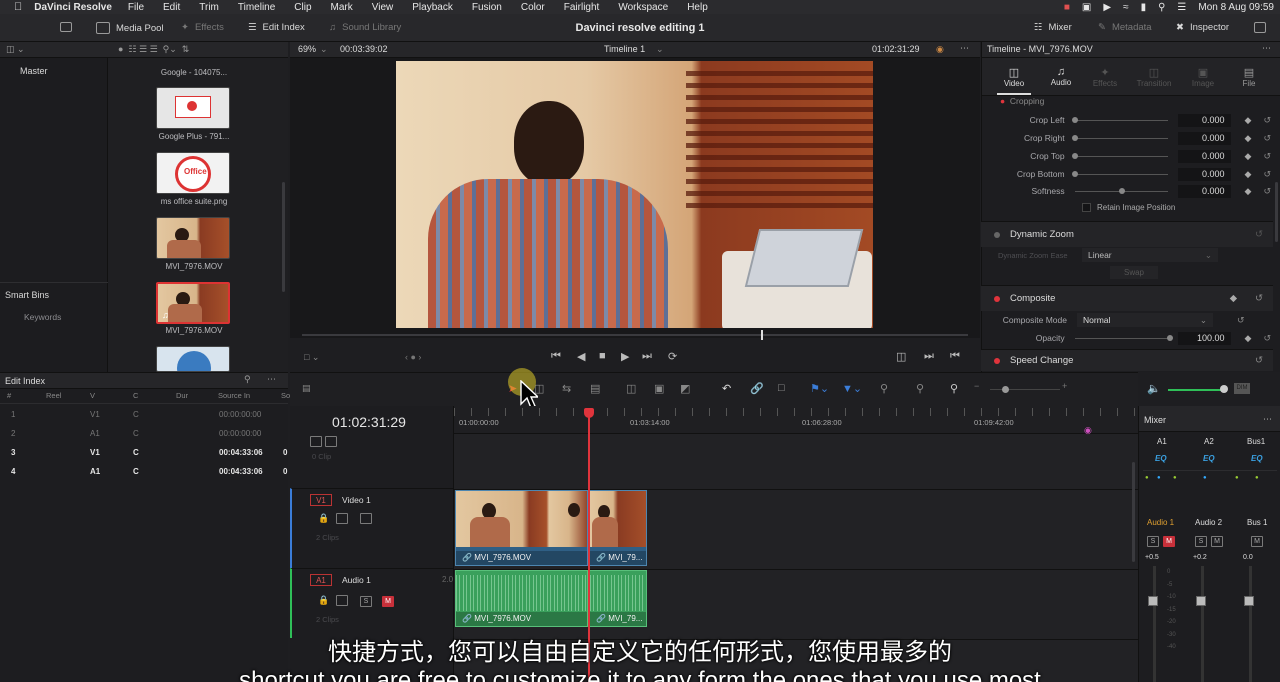  Describe the element at coordinates (366, 519) in the screenshot. I see `disable-track-icon` at that location.